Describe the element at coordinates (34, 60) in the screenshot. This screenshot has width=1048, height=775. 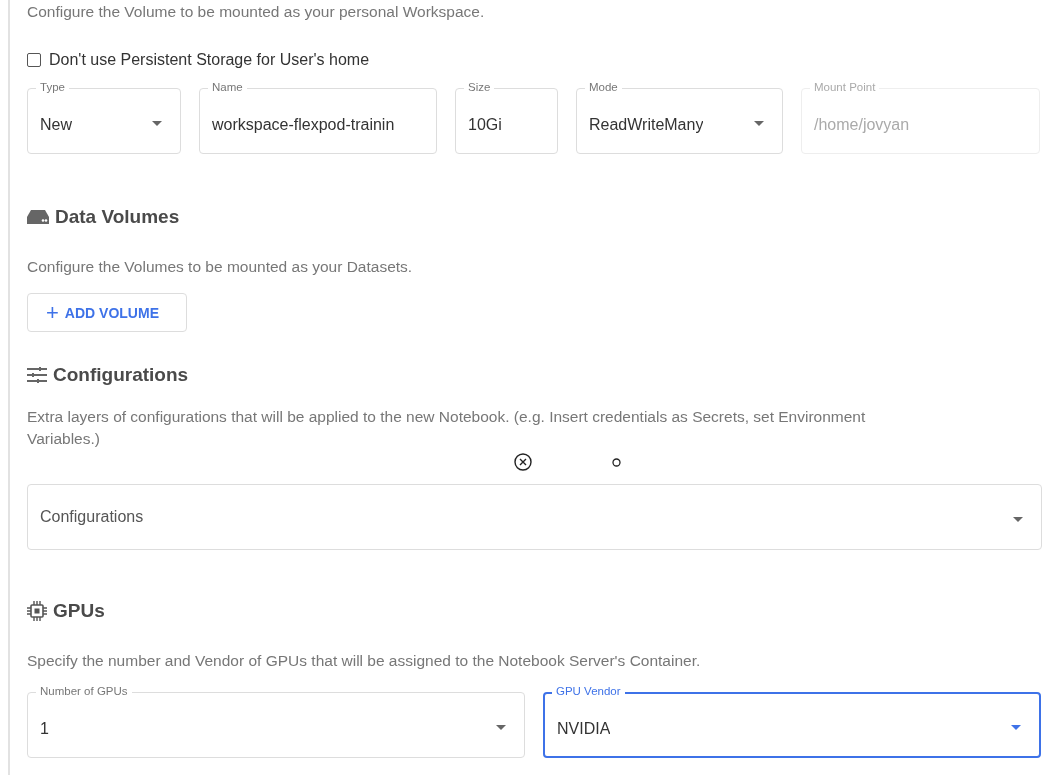
I see `checkbox` at that location.